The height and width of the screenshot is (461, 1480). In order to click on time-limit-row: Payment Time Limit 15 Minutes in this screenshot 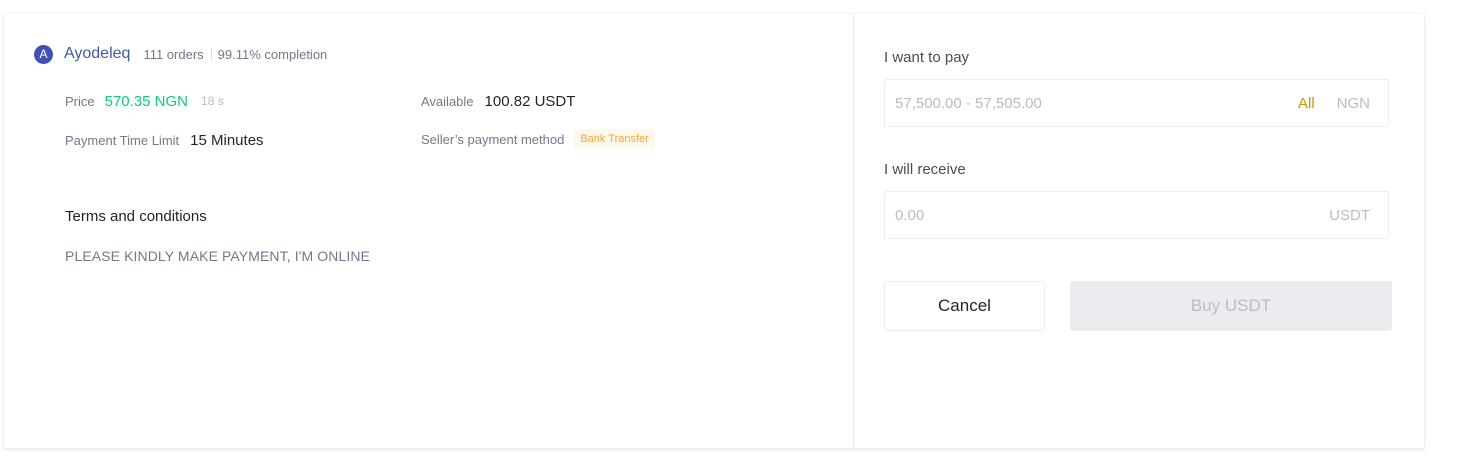, I will do `click(164, 140)`.